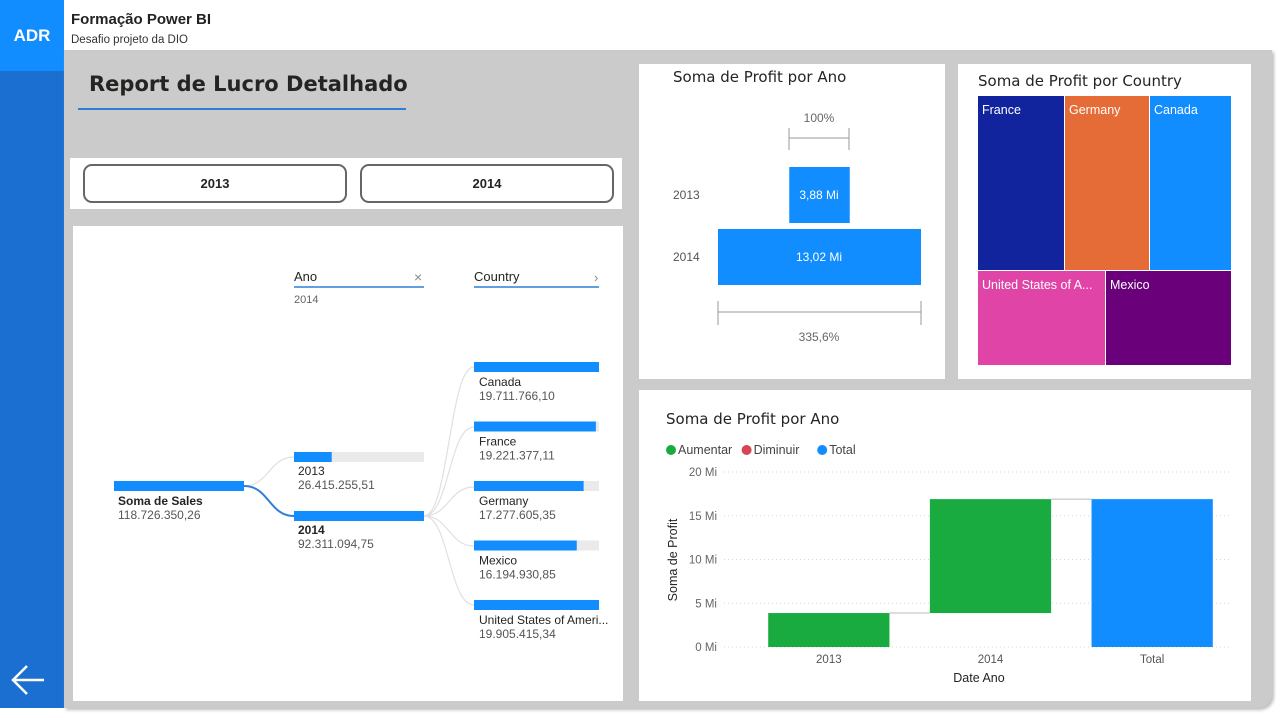  I want to click on rail-badge: ADR, so click(32, 35).